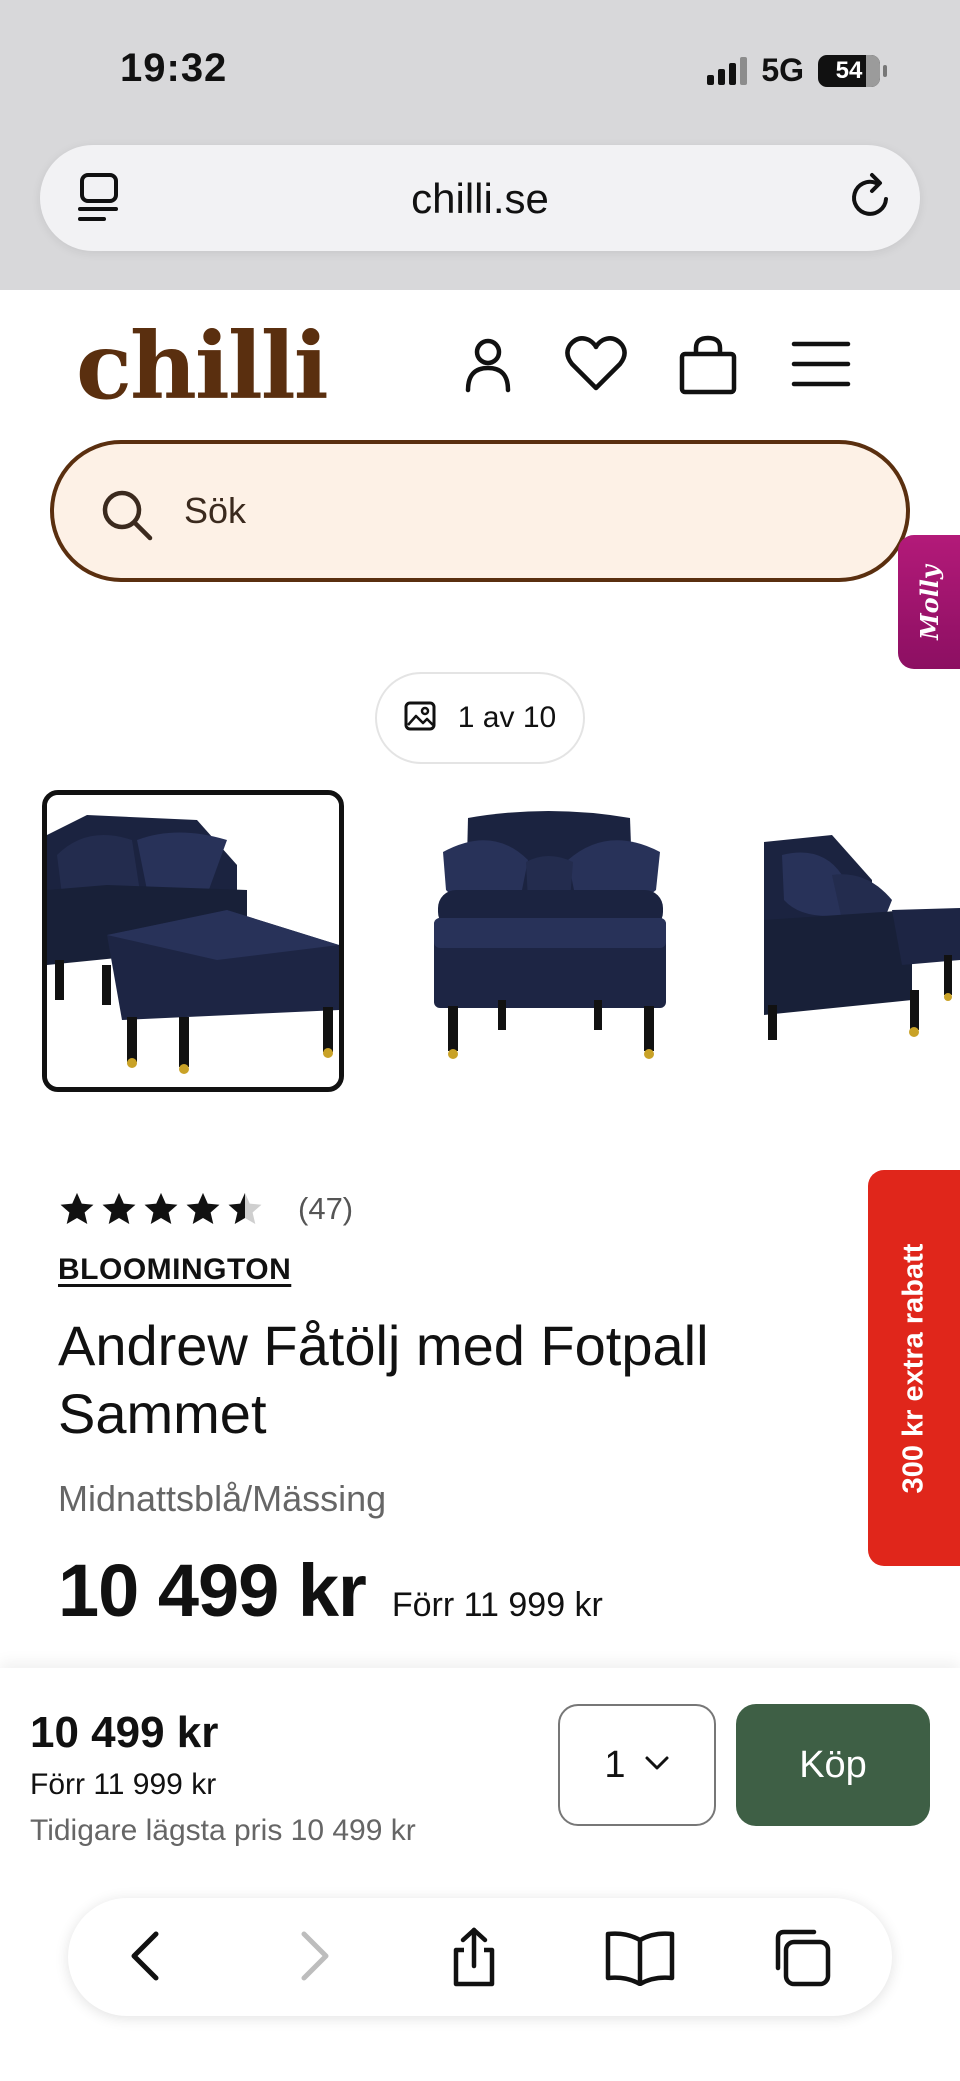 Image resolution: width=960 pixels, height=2081 pixels. I want to click on molly-chat-tab: Molly, so click(929, 602).